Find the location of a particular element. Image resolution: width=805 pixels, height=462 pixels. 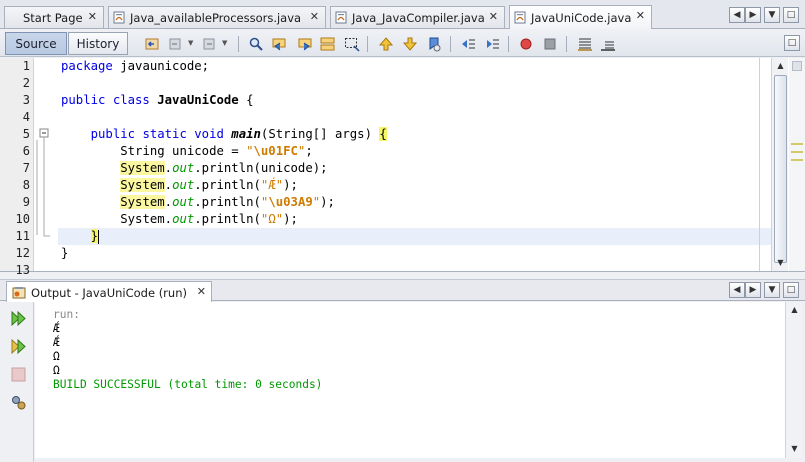

tab-javaunicode: JavaUniCode.java ✕ is located at coordinates (580, 17).